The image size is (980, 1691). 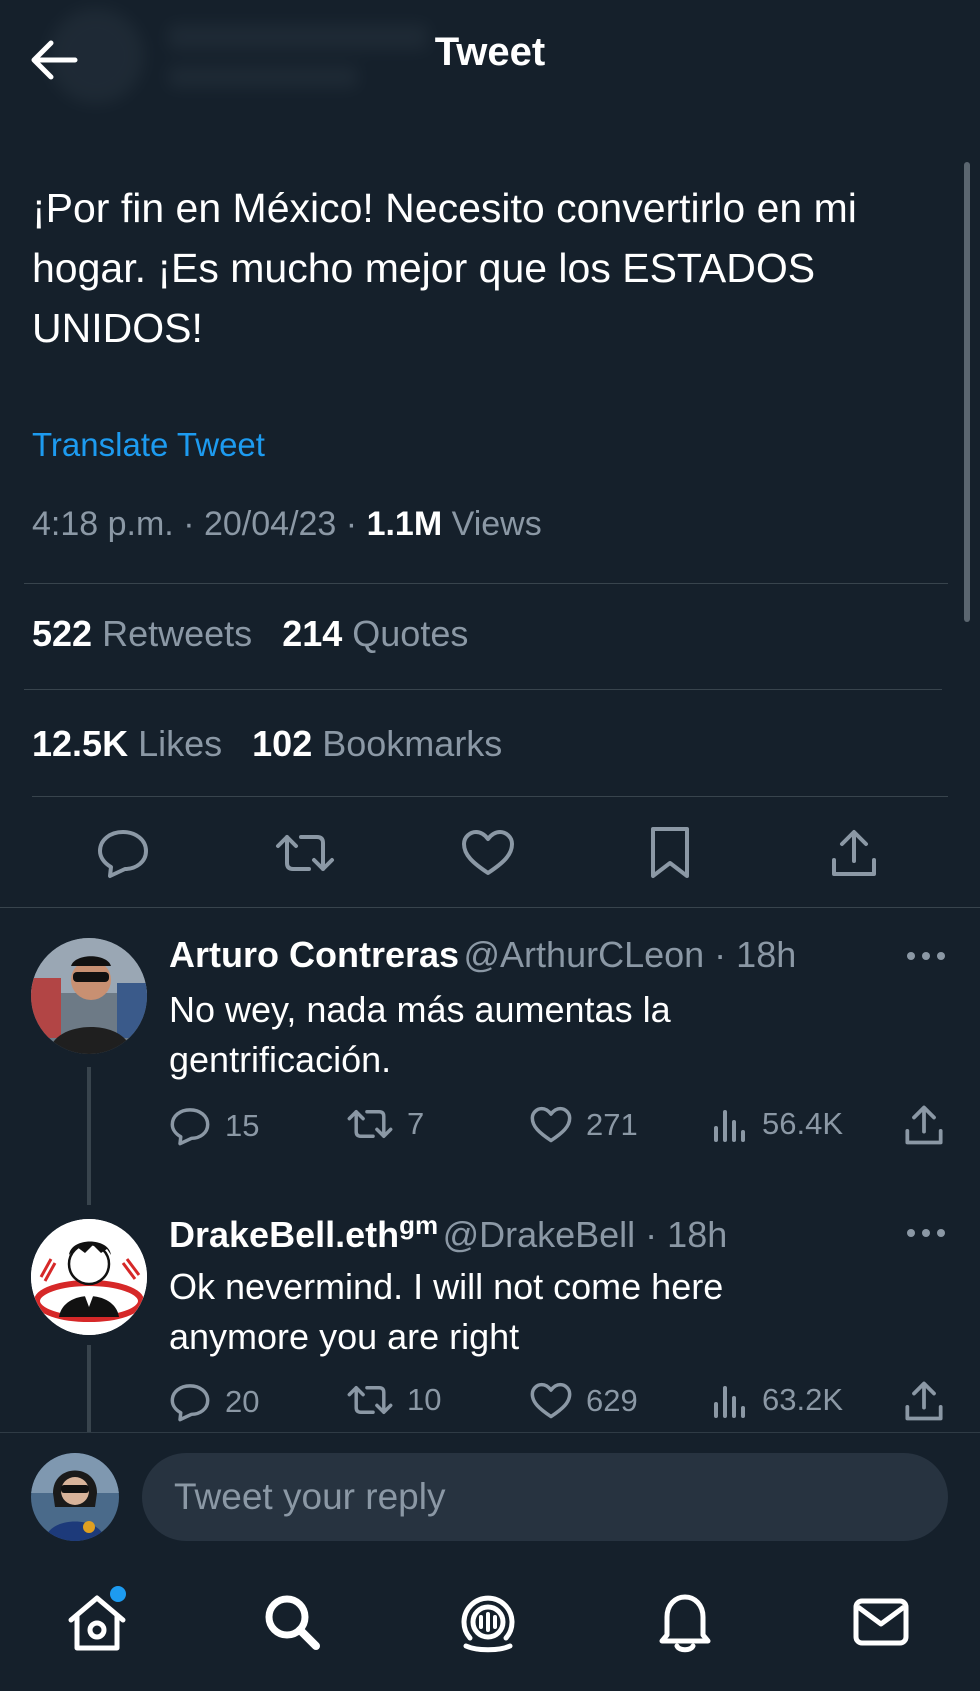 I want to click on nav-home, so click(x=97, y=1622).